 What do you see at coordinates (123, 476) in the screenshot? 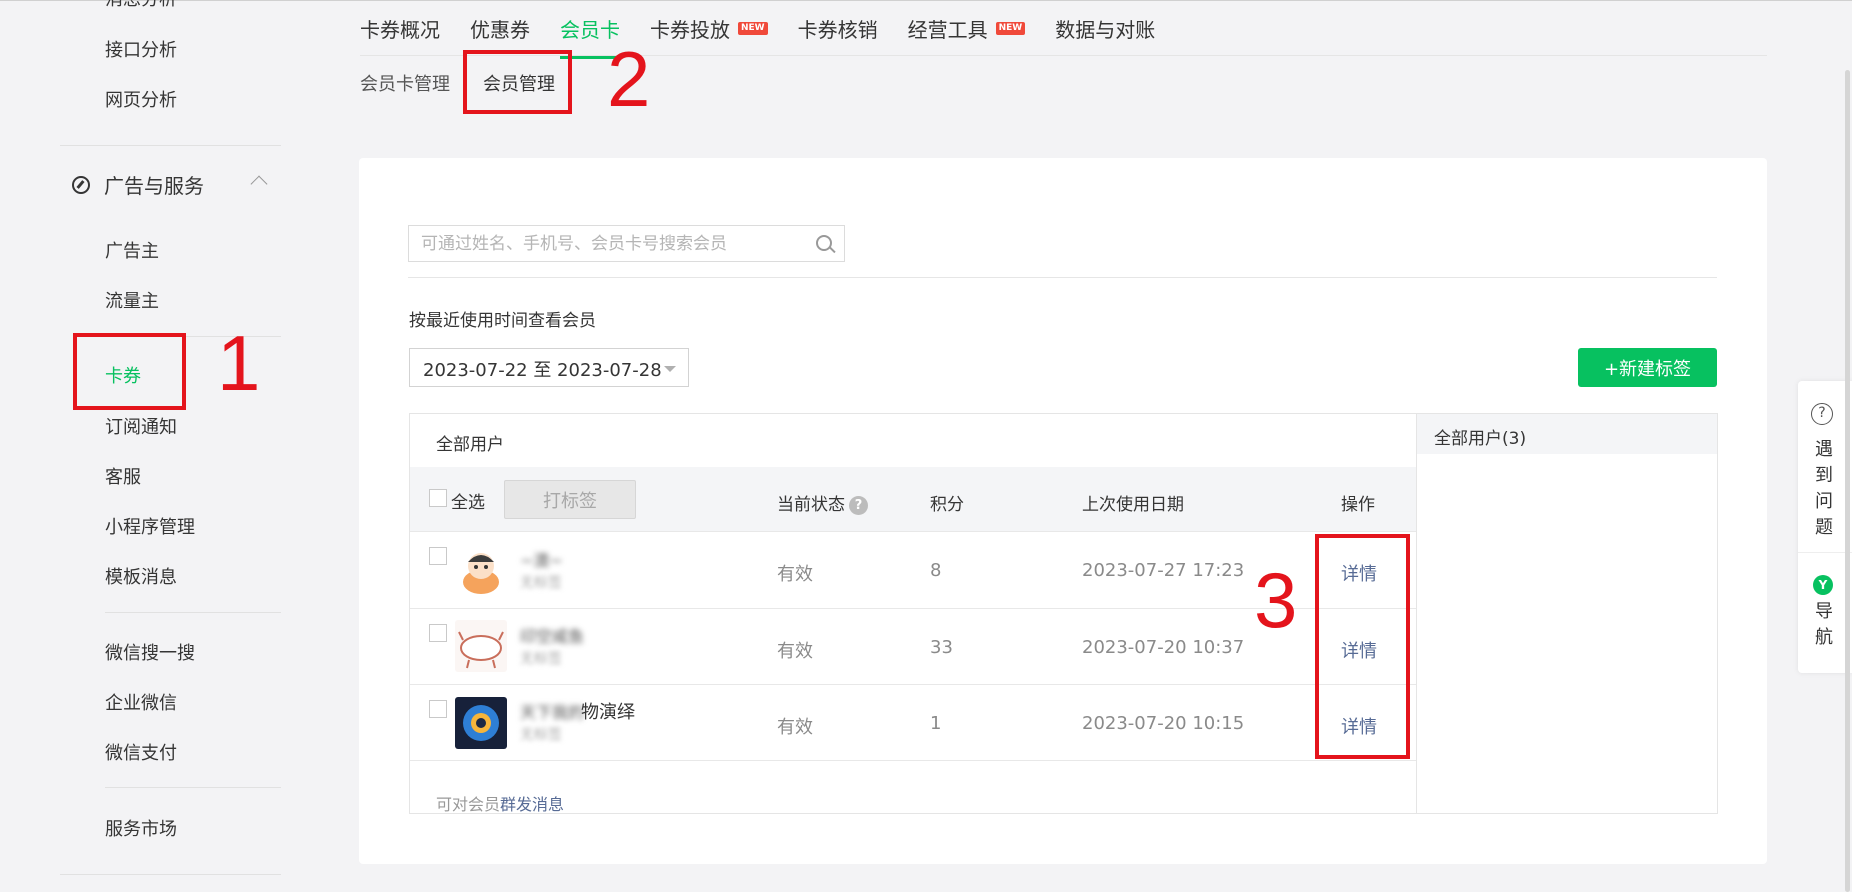
I see `sidebar-item-customer-service: 客服` at bounding box center [123, 476].